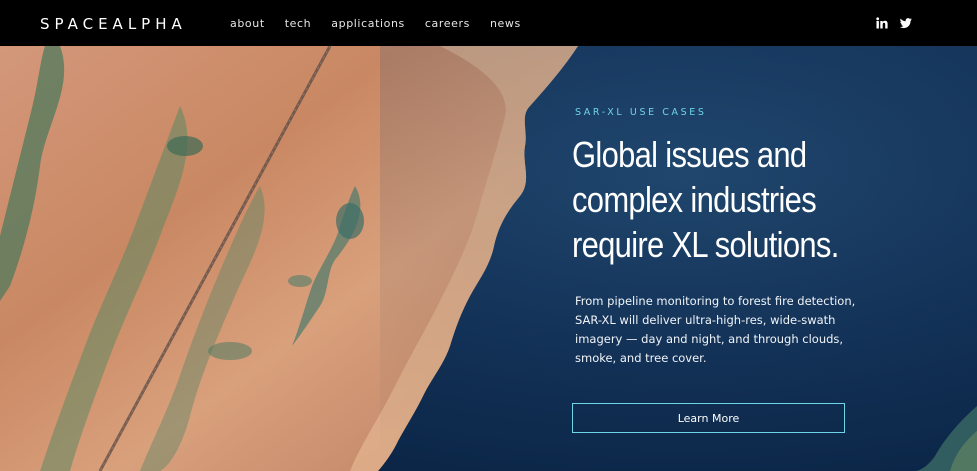 The height and width of the screenshot is (471, 977). Describe the element at coordinates (708, 418) in the screenshot. I see `learn-more-button: Learn More` at that location.